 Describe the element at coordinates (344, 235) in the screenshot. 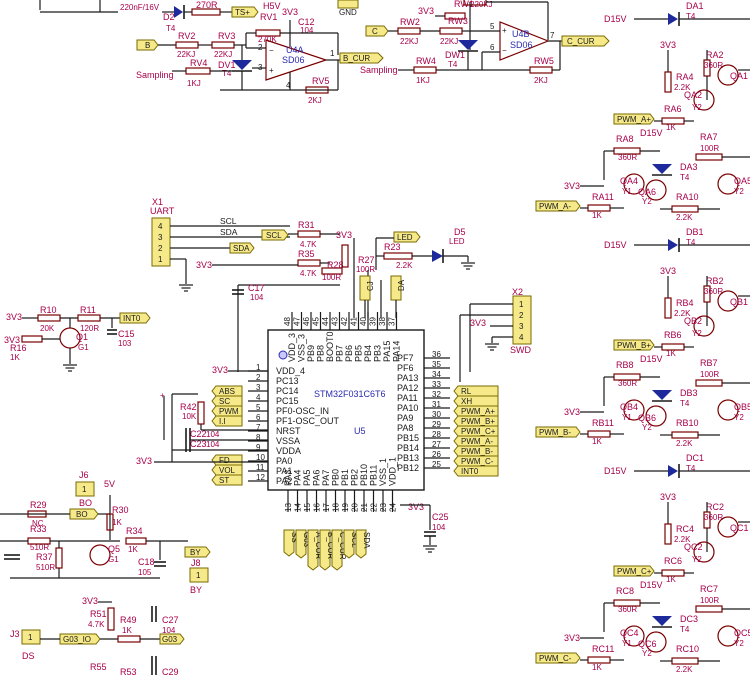

I see `supply-3v3-pullup: 3V3` at that location.